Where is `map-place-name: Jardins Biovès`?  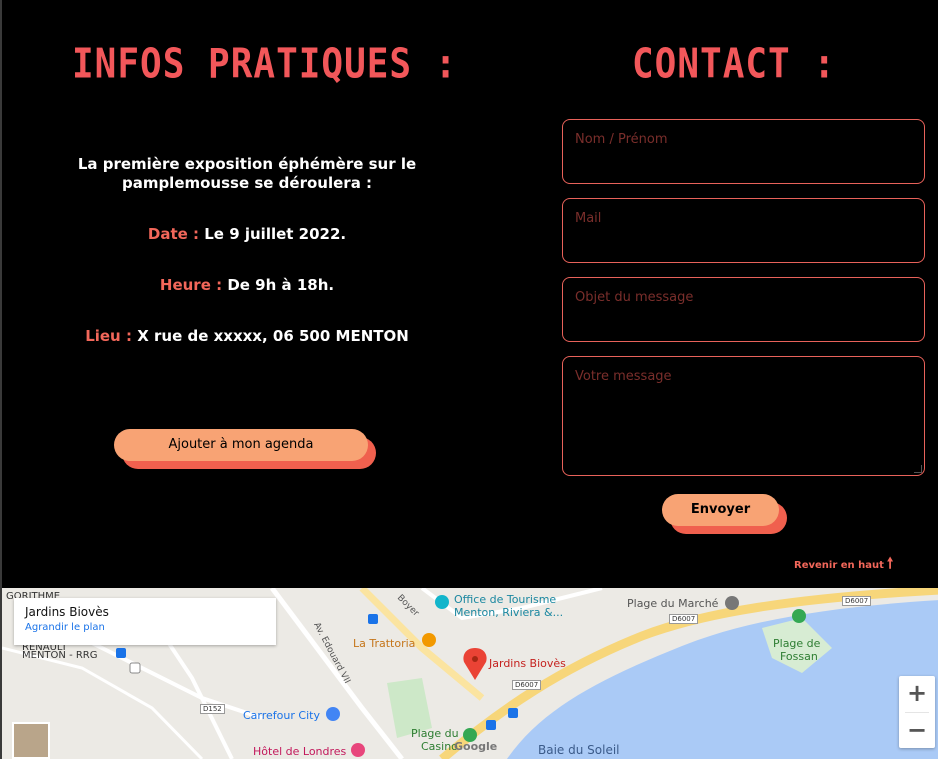 map-place-name: Jardins Biovès is located at coordinates (67, 612).